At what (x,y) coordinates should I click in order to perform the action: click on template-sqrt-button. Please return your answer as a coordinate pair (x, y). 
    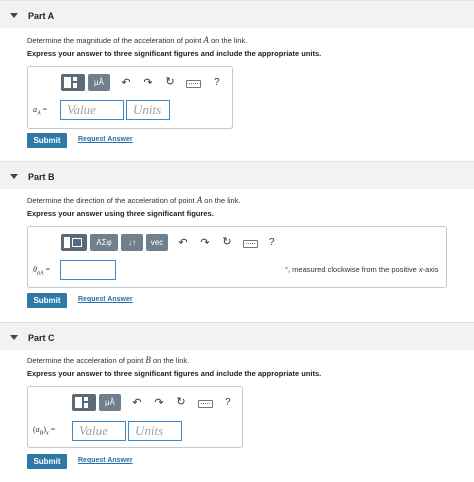
    Looking at the image, I should click on (74, 242).